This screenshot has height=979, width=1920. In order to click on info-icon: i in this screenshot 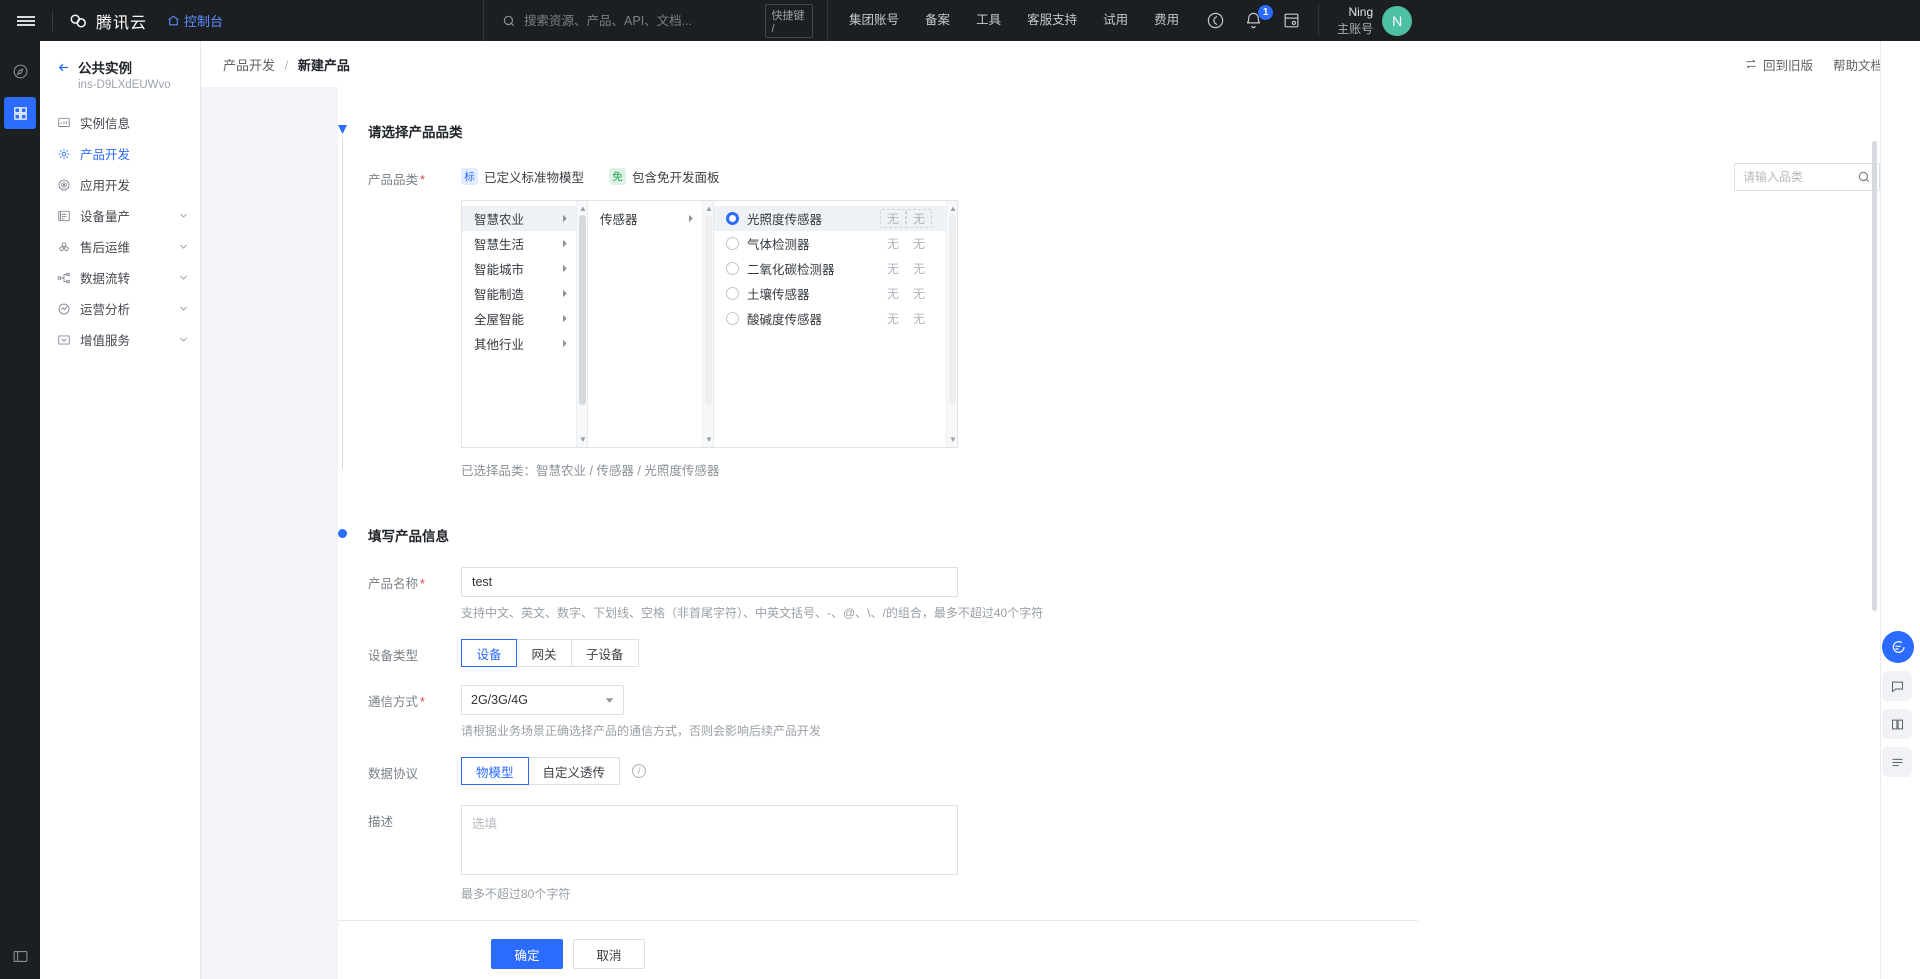, I will do `click(639, 771)`.